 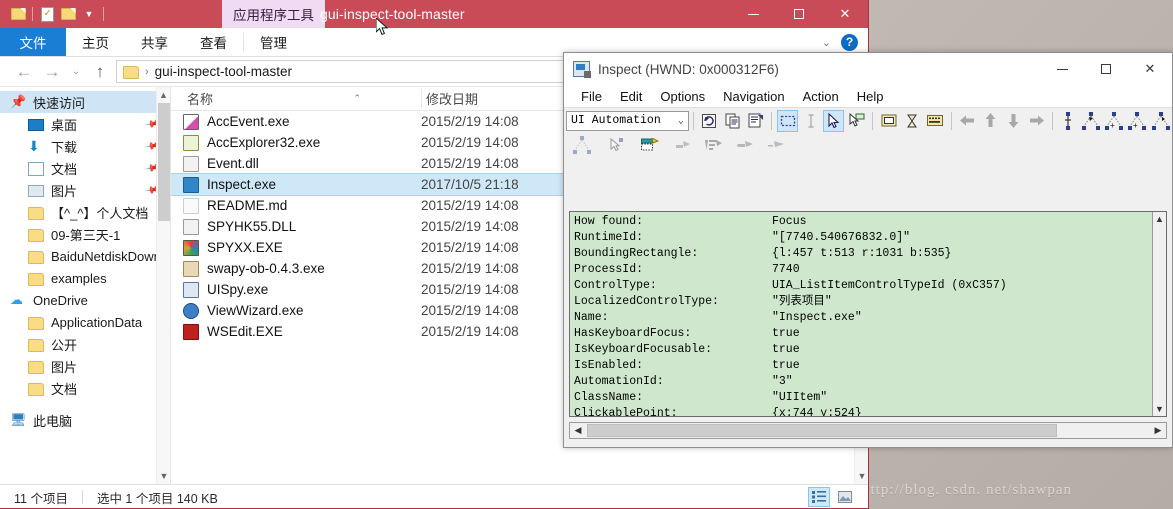 I want to click on sort-icon, so click(x=714, y=145).